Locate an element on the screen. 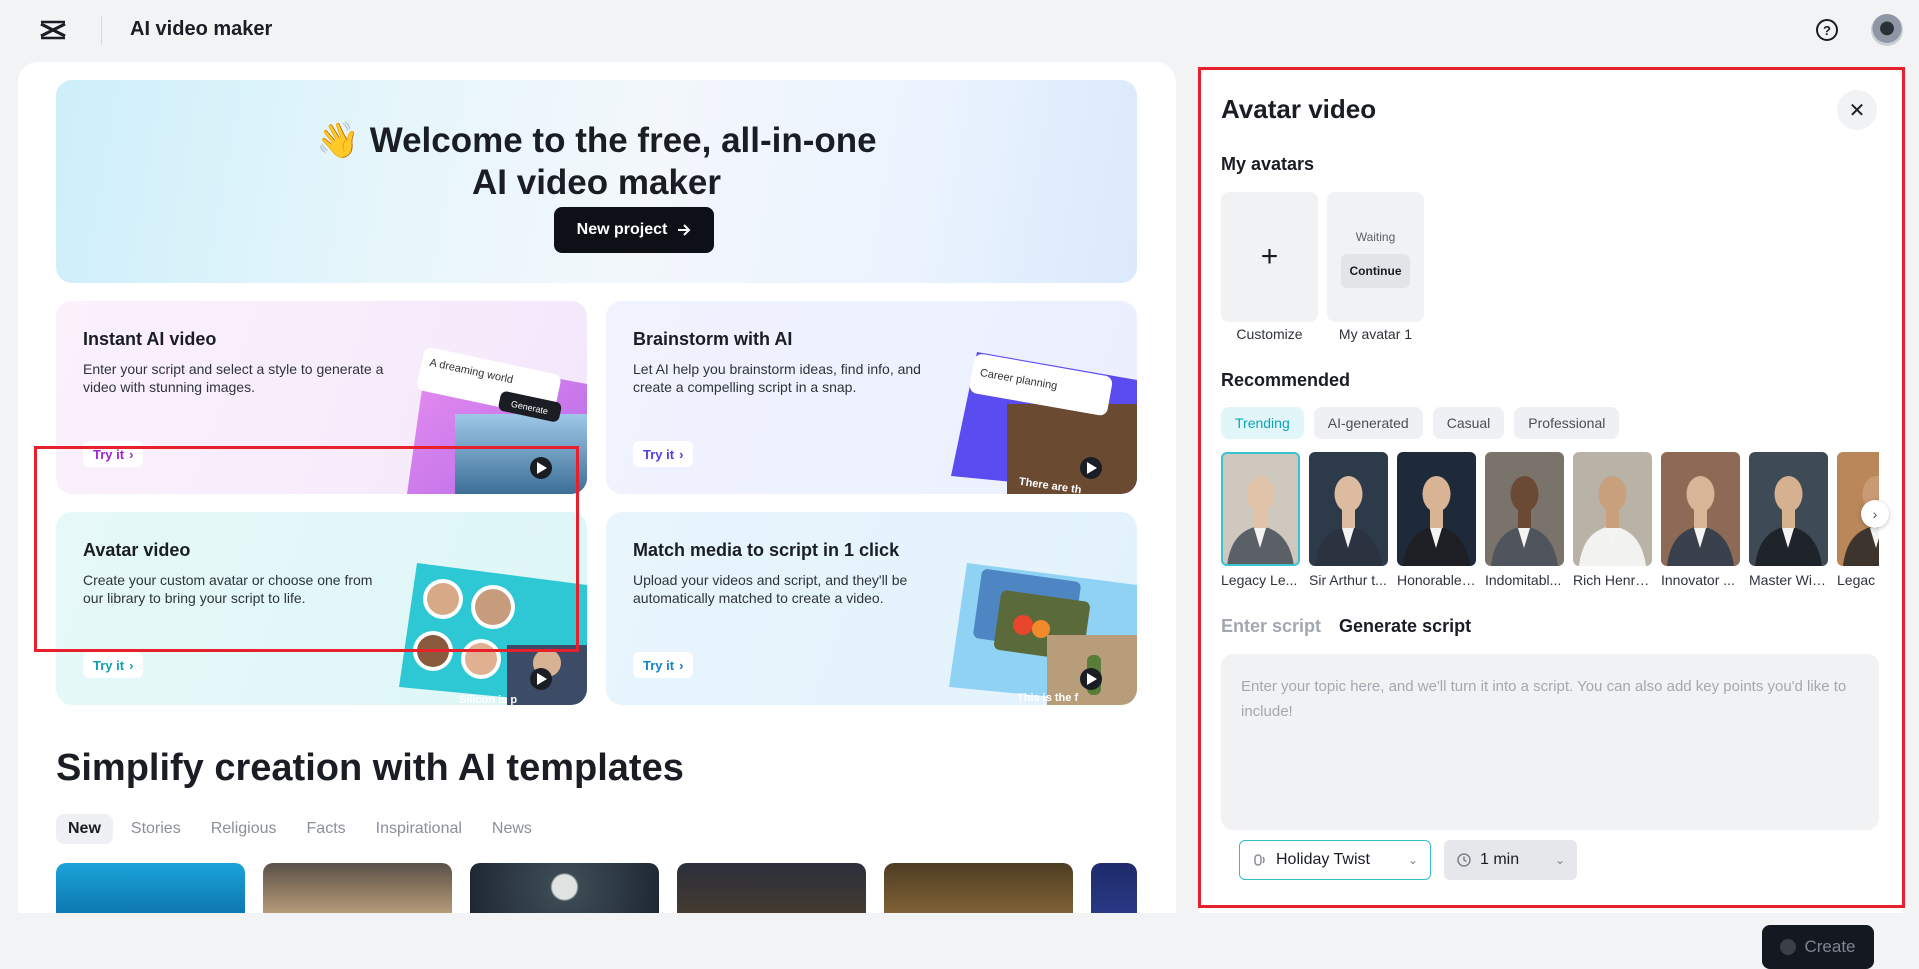  create-button: Create is located at coordinates (1818, 947).